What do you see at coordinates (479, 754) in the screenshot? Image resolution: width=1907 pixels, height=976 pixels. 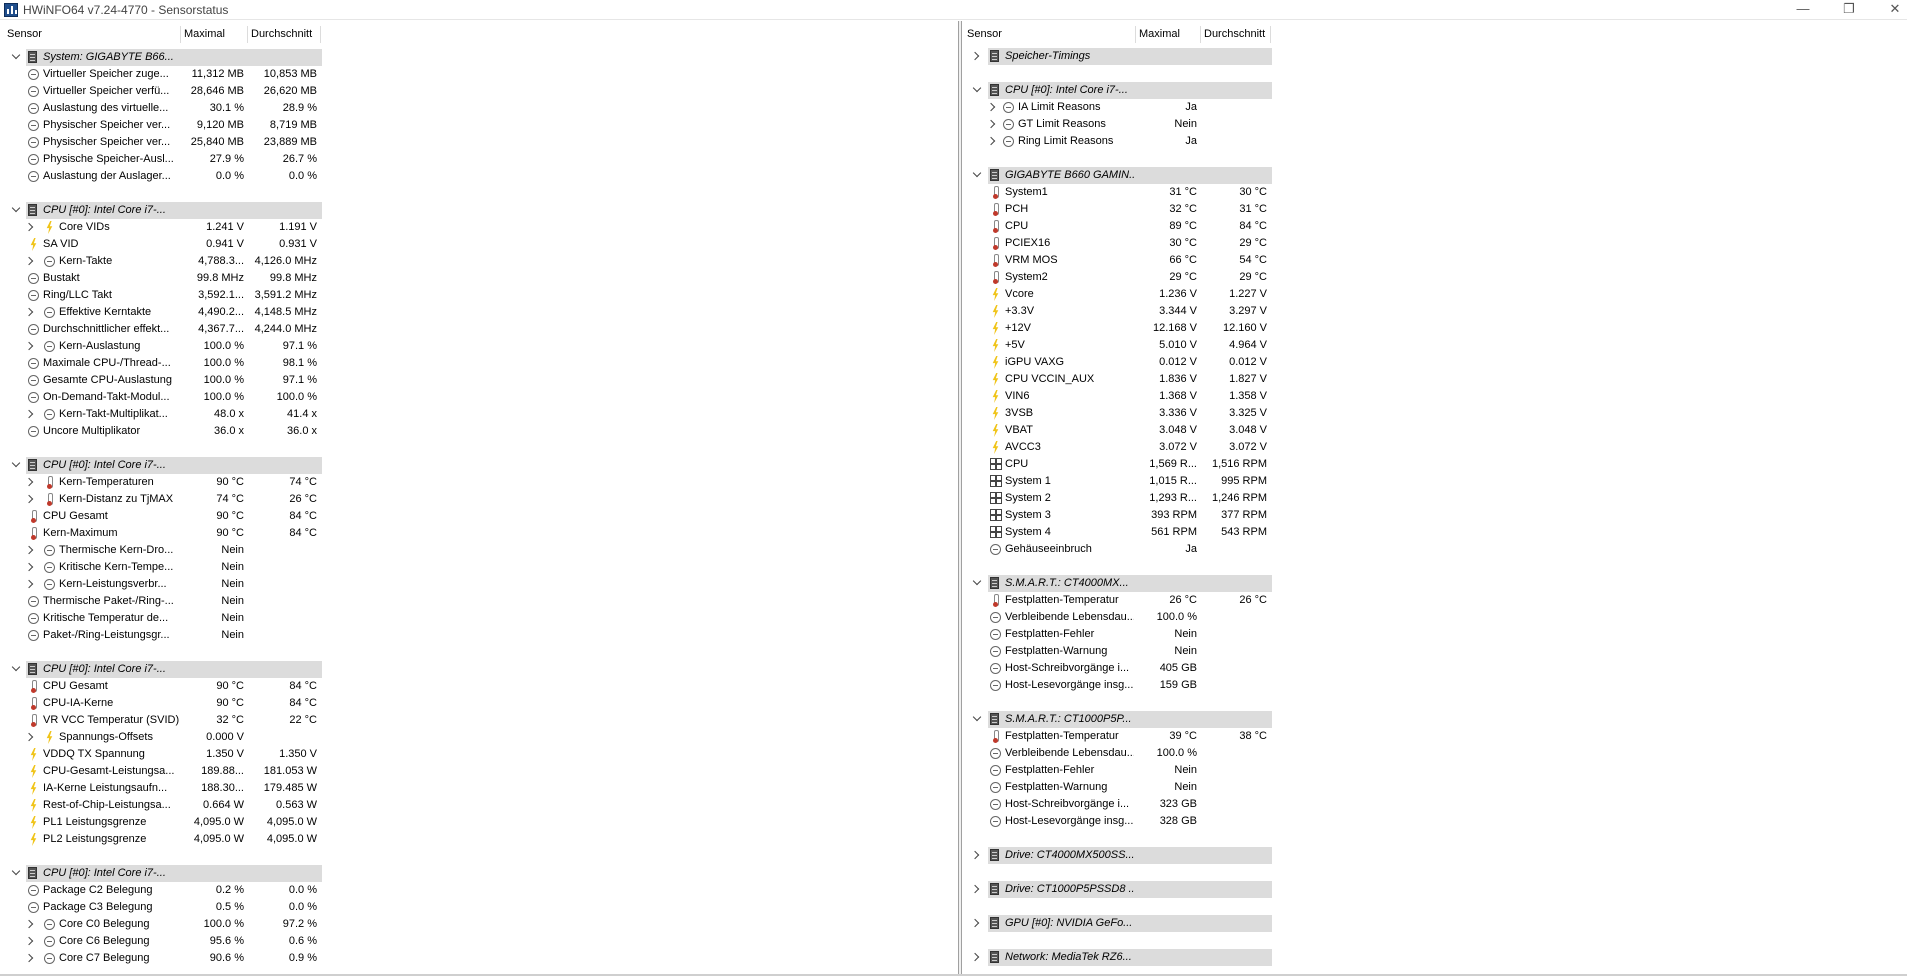 I see `sensor-row: VDDQ TX Spannung 1.350 V 1.350 V` at bounding box center [479, 754].